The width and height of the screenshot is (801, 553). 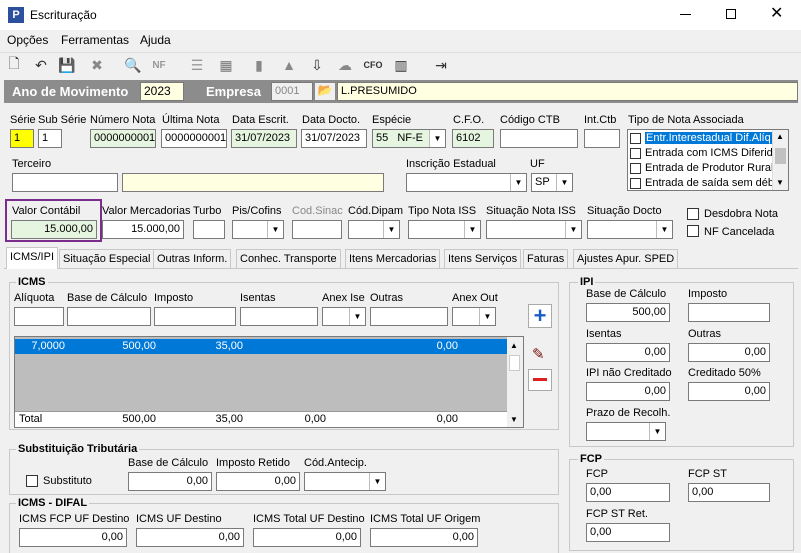 What do you see at coordinates (401, 65) in the screenshot?
I see `columns-icon: ▥` at bounding box center [401, 65].